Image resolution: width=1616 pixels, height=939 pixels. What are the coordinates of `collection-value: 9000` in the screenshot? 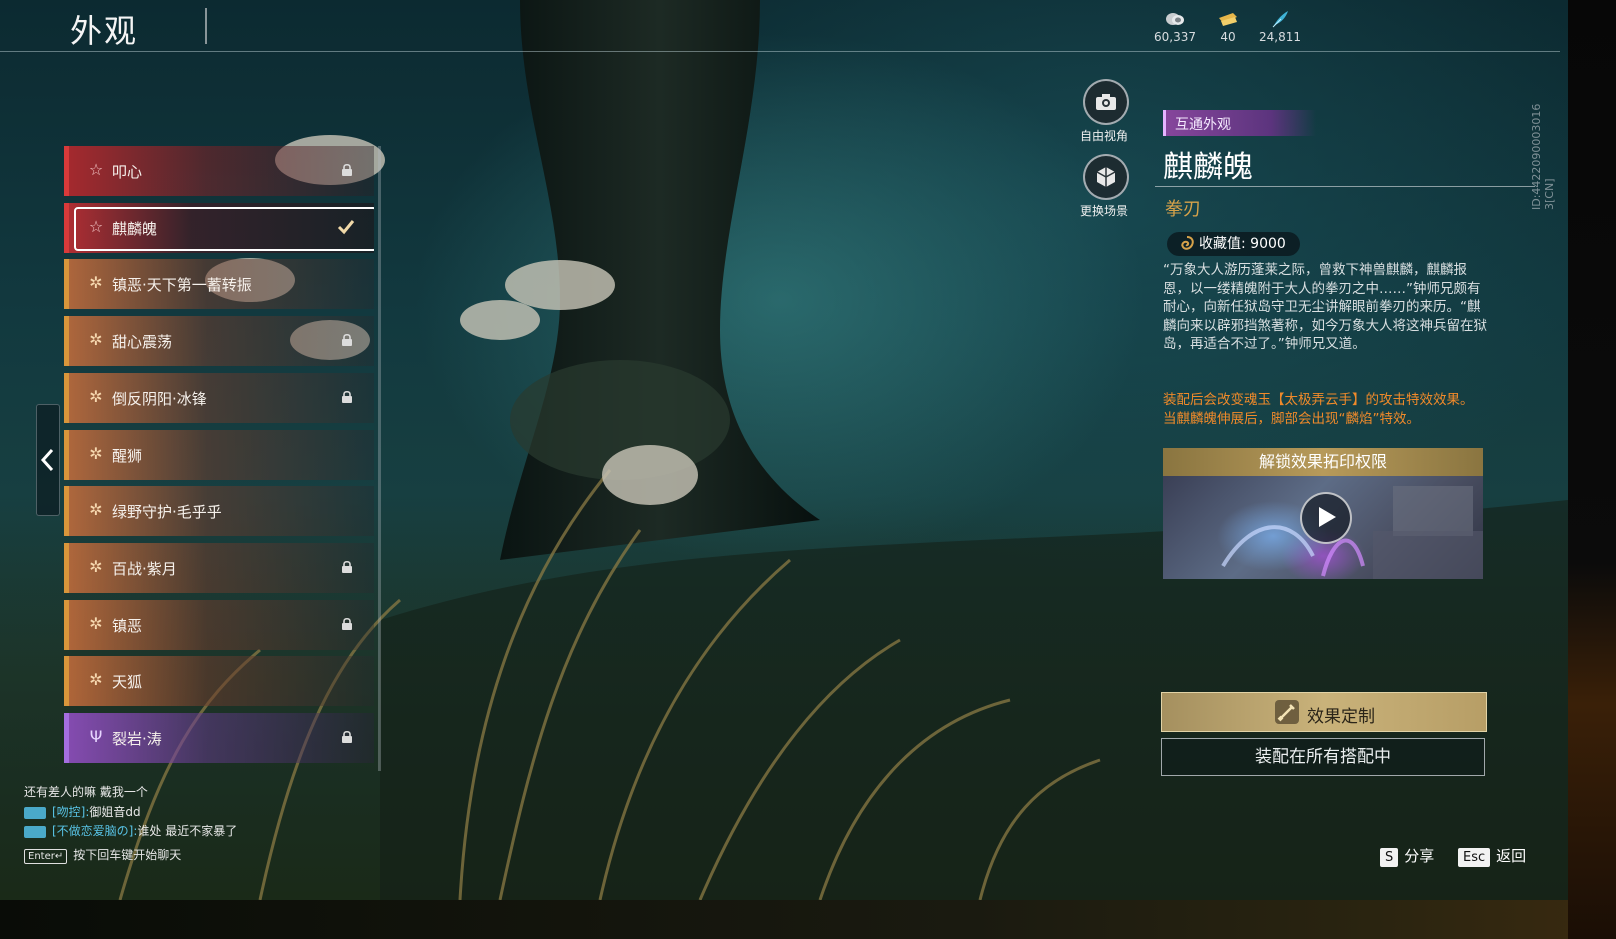 It's located at (1268, 244).